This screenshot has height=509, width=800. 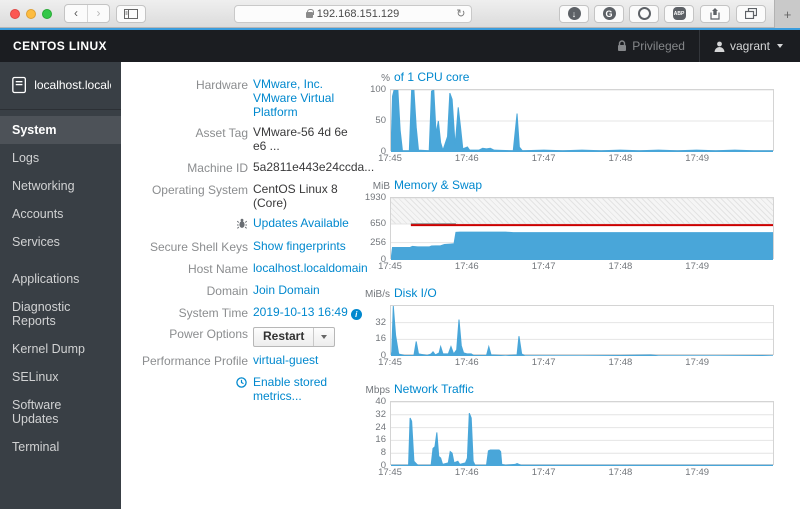 I want to click on ring-extension-button, so click(x=644, y=13).